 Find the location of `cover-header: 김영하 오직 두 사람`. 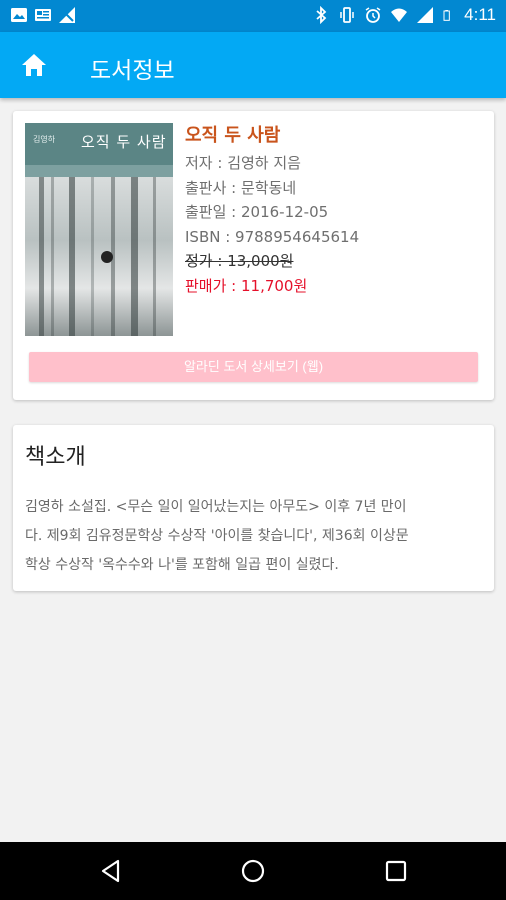

cover-header: 김영하 오직 두 사람 is located at coordinates (99, 144).